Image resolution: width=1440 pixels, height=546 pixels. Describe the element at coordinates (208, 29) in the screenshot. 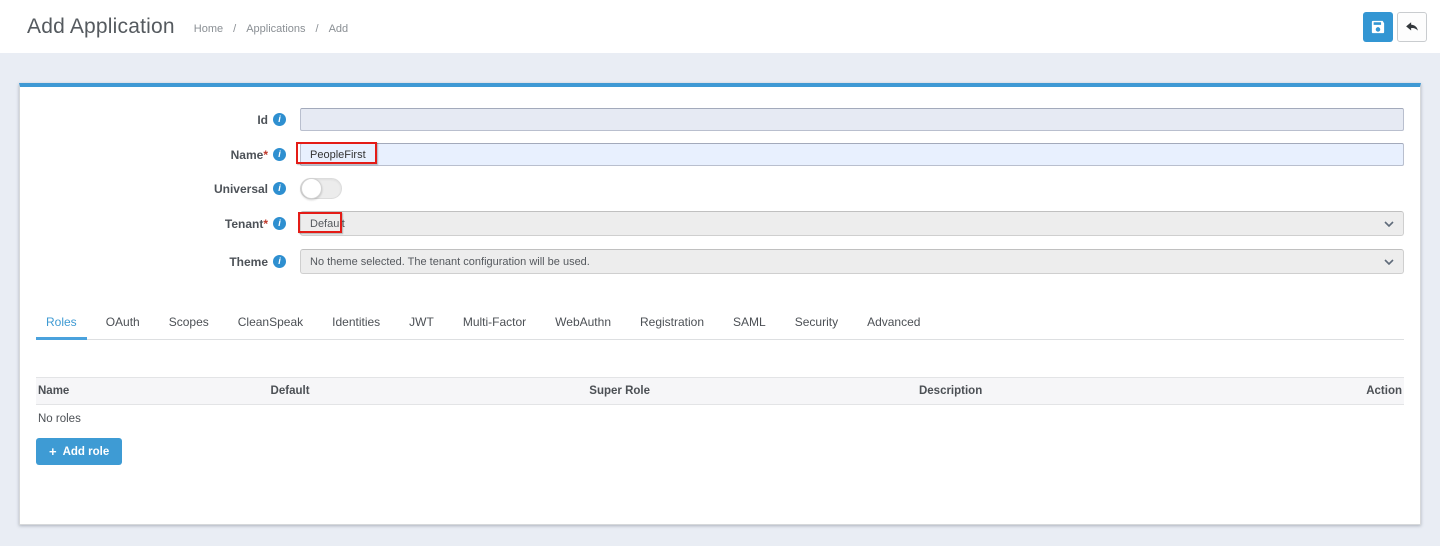

I see `breadcrumb-home: Home` at that location.